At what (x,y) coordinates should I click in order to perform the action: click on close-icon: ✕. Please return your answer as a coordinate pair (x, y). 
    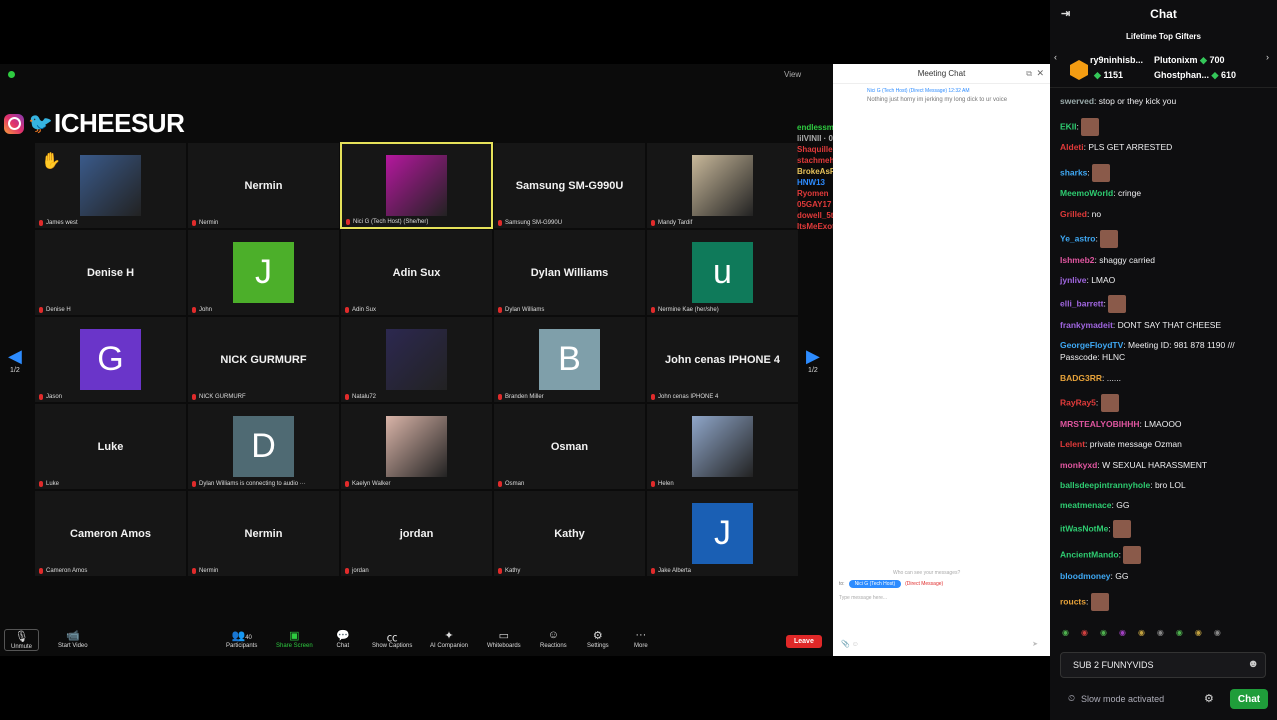
    Looking at the image, I should click on (1040, 73).